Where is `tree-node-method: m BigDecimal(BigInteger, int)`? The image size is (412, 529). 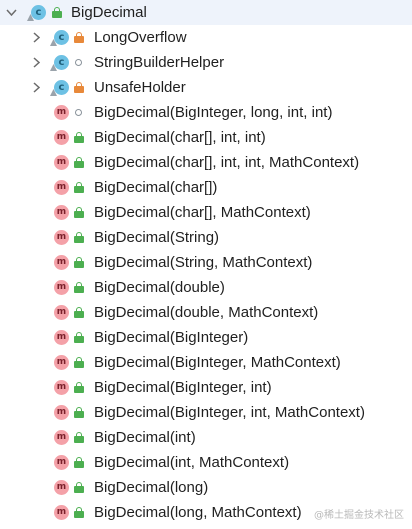 tree-node-method: m BigDecimal(BigInteger, int) is located at coordinates (206, 387).